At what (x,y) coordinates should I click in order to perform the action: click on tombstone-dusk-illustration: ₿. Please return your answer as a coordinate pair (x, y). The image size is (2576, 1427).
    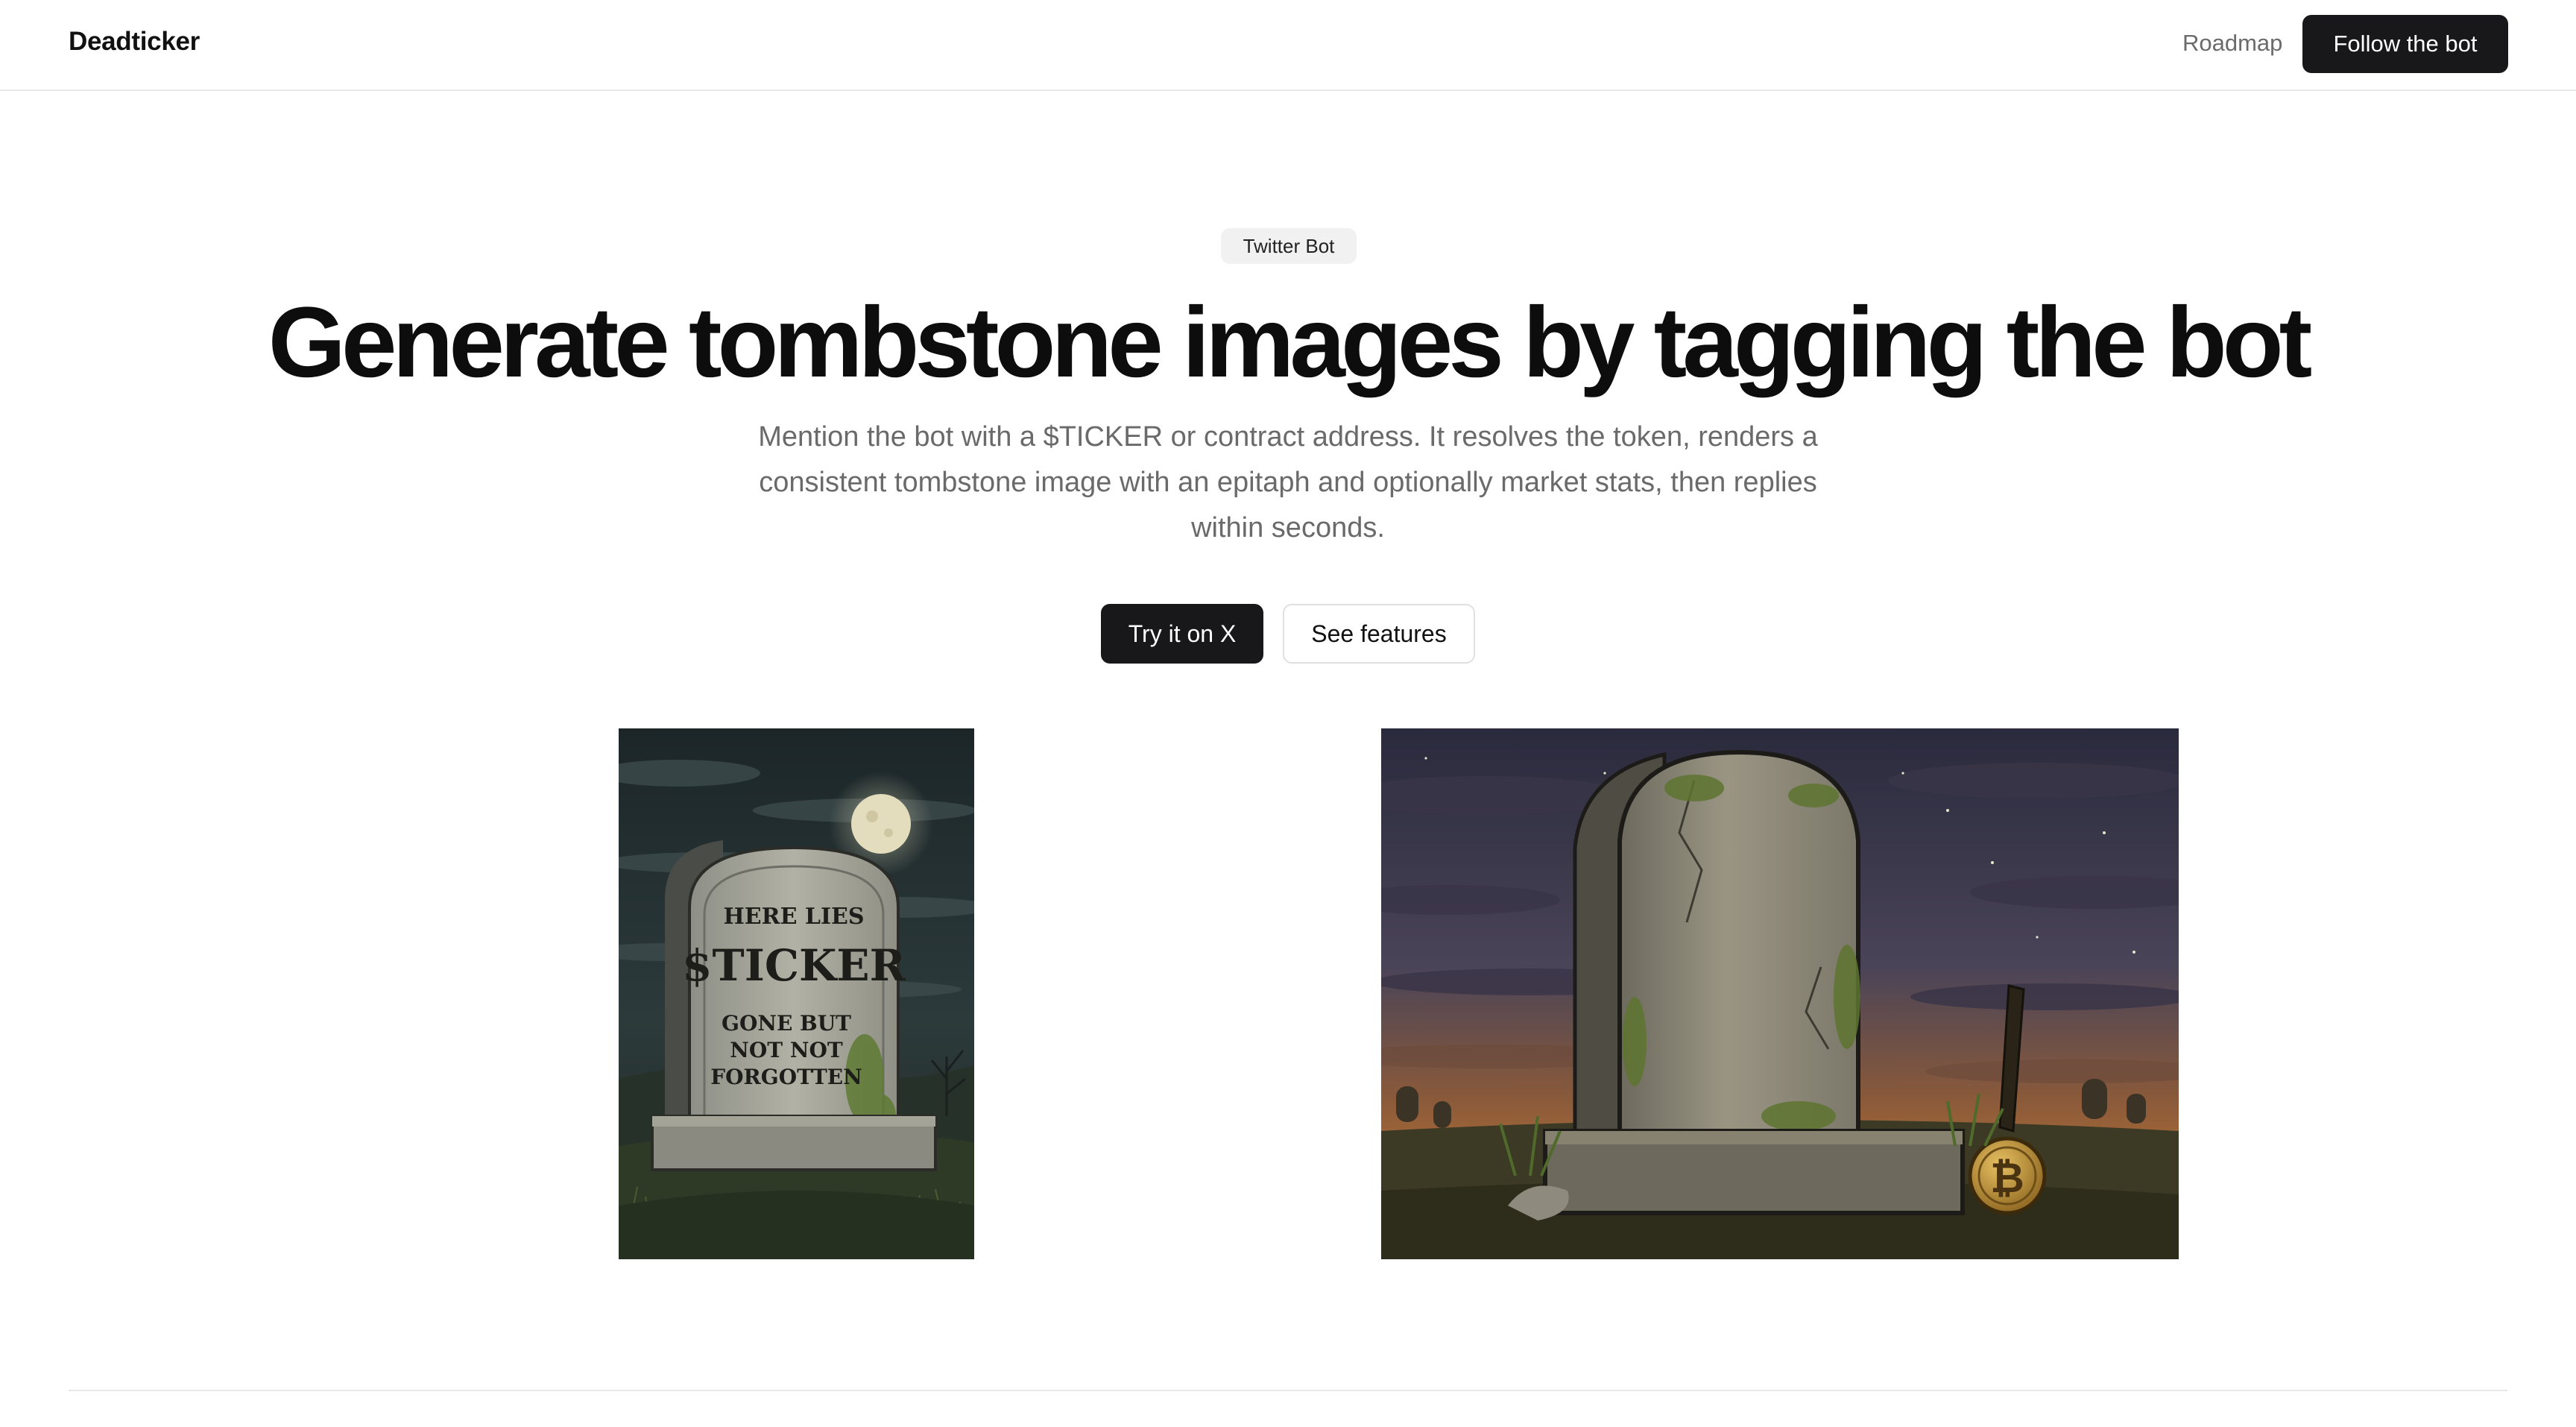
    Looking at the image, I should click on (1780, 993).